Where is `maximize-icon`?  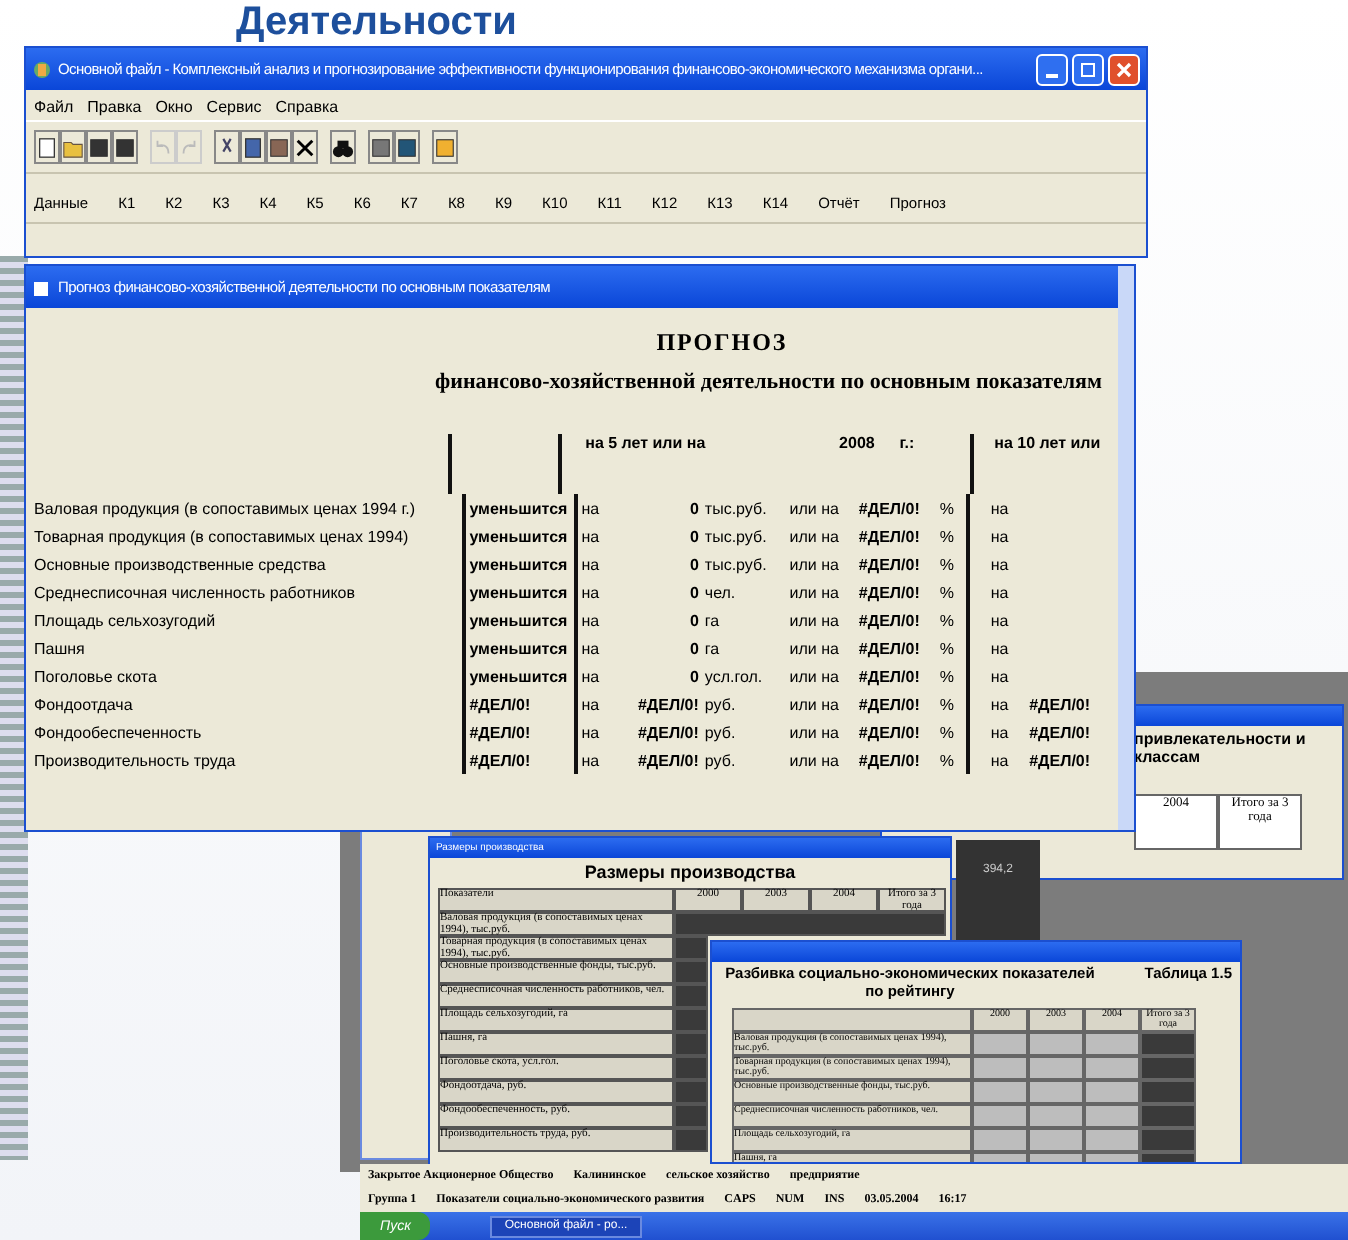
maximize-icon is located at coordinates (1088, 69).